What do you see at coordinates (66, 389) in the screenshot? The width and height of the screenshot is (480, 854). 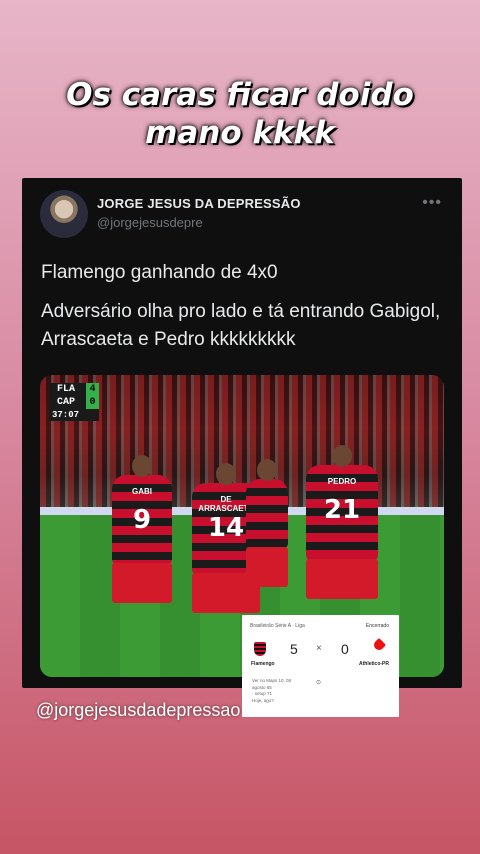 I see `scorebug-home-team: FLA` at bounding box center [66, 389].